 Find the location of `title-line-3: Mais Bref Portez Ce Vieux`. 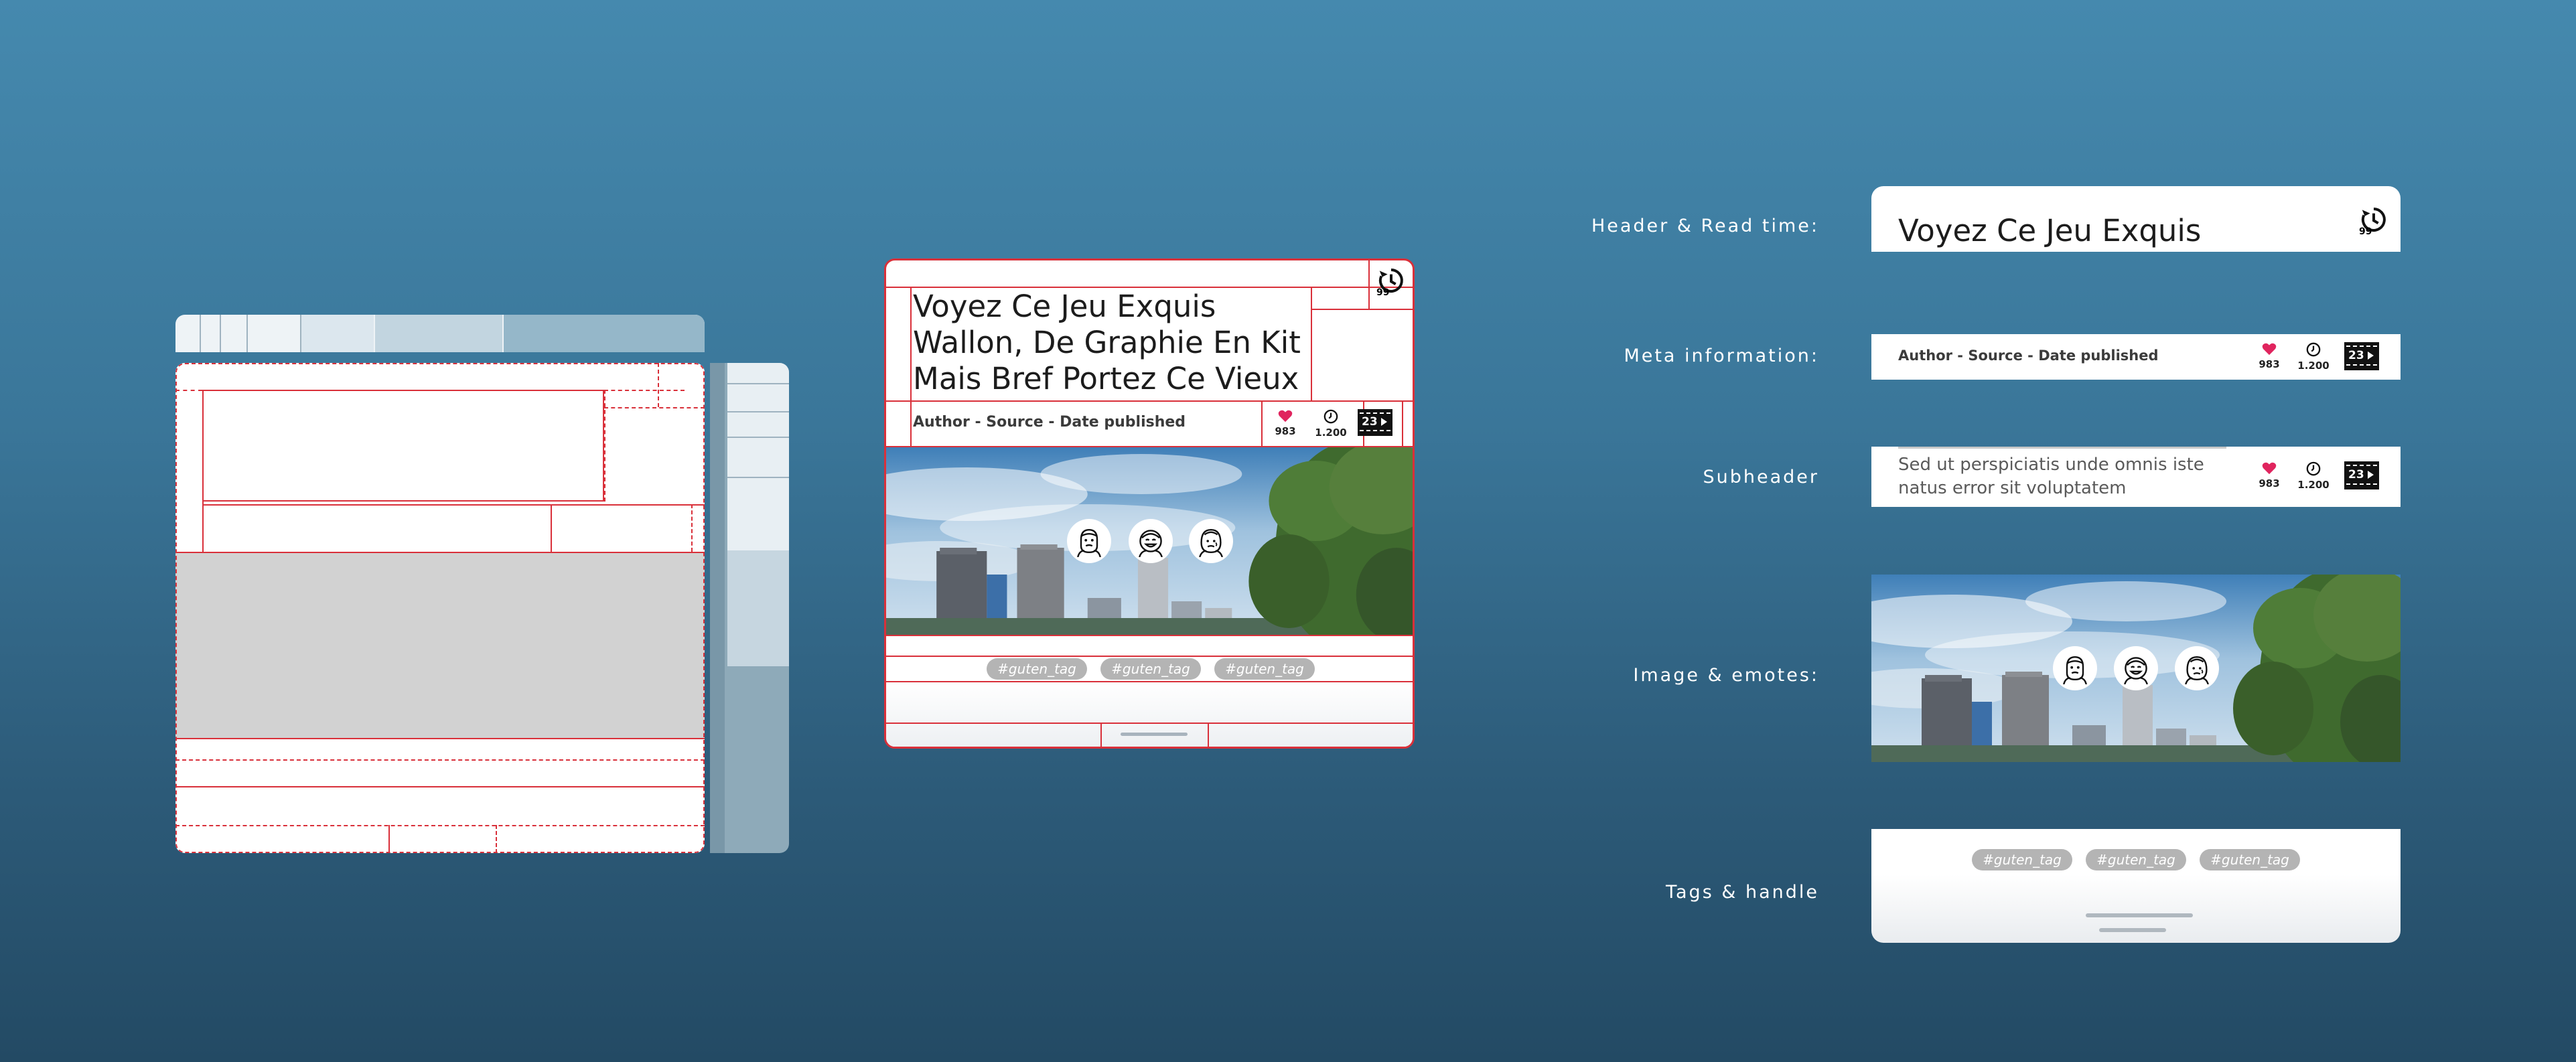

title-line-3: Mais Bref Portez Ce Vieux is located at coordinates (1106, 378).